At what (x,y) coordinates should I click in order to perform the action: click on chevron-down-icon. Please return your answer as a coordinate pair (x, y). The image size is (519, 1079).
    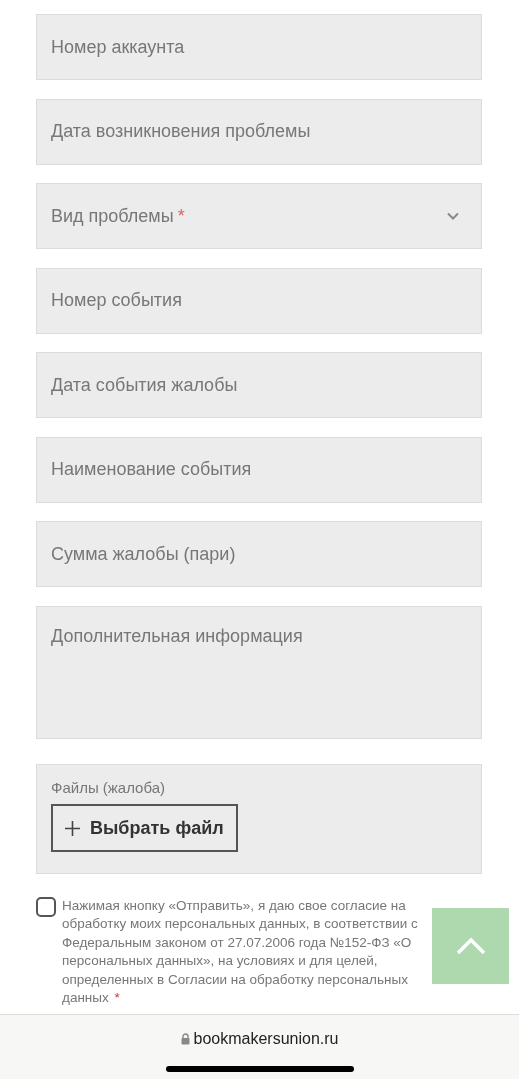
    Looking at the image, I should click on (453, 216).